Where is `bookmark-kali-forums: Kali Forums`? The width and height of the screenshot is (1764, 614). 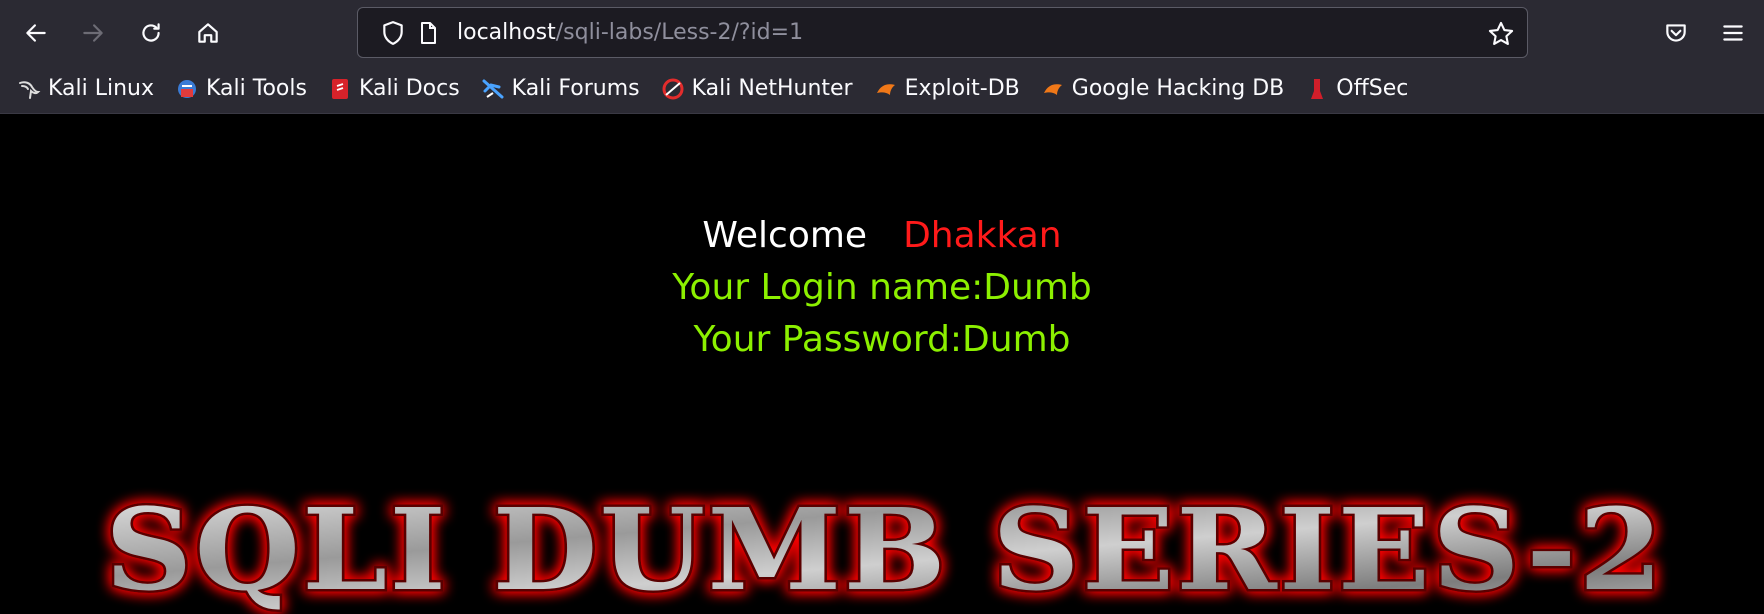 bookmark-kali-forums: Kali Forums is located at coordinates (560, 89).